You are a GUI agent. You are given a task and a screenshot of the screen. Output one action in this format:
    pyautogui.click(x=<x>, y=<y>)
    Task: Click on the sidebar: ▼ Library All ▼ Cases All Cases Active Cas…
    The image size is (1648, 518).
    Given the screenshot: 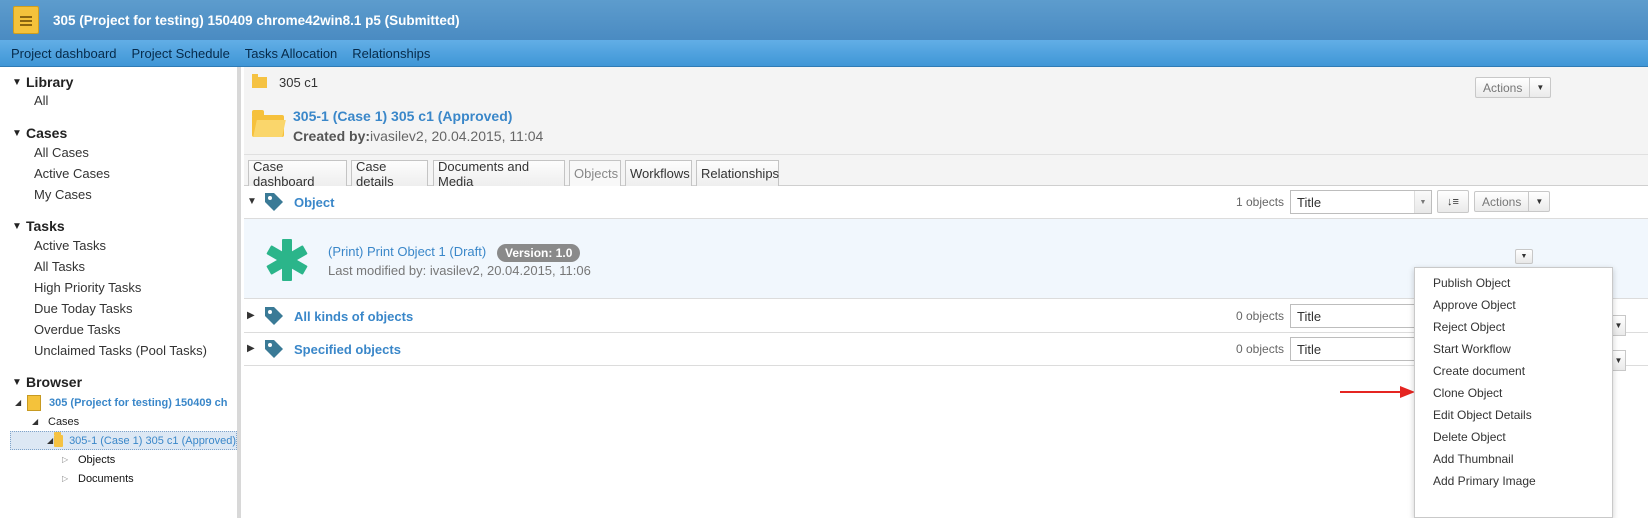 What is the action you would take?
    pyautogui.click(x=120, y=292)
    